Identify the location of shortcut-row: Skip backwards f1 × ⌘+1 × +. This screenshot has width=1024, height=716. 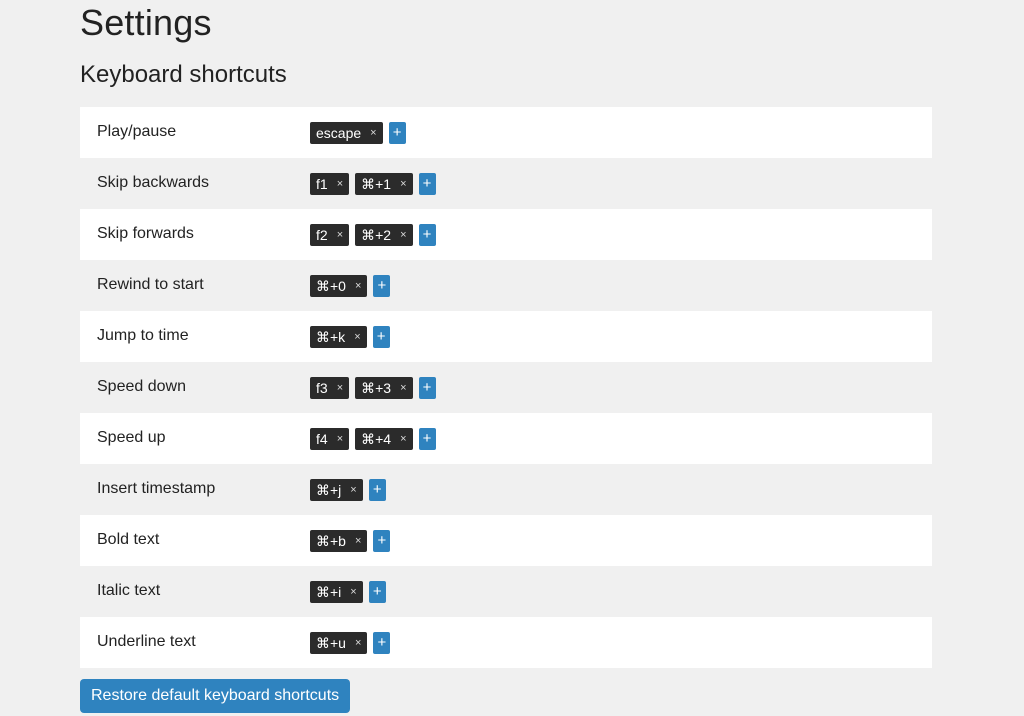
(506, 183).